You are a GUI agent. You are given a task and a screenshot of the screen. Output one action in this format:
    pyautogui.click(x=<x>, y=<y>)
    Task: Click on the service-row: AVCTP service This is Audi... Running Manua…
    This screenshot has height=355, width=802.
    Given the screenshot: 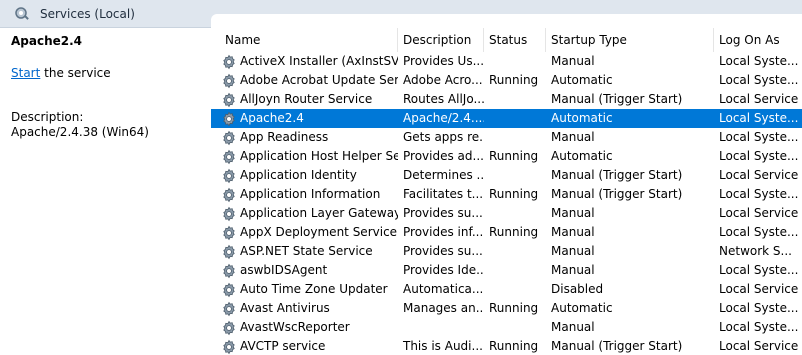 What is the action you would take?
    pyautogui.click(x=506, y=346)
    